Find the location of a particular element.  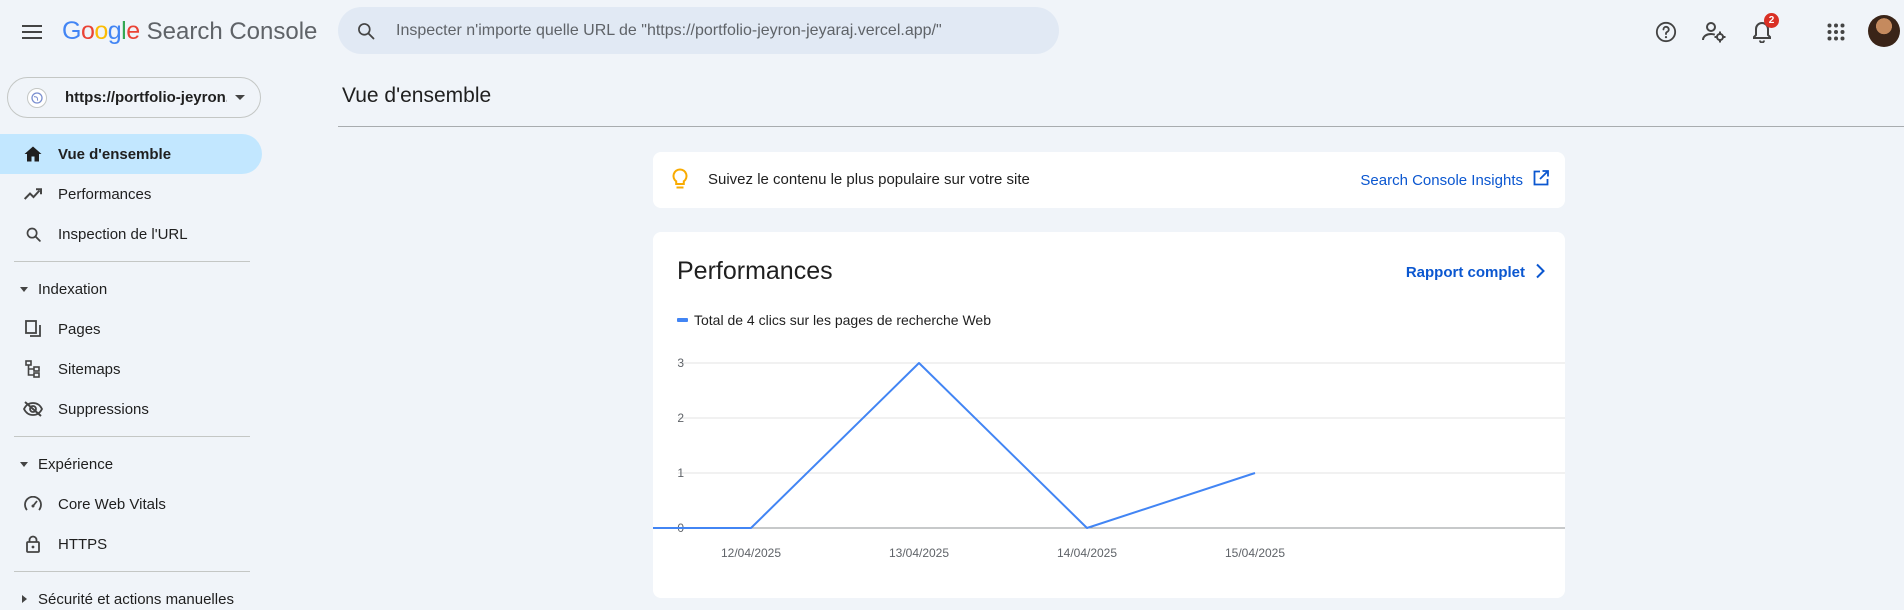

pages-icon is located at coordinates (33, 329).